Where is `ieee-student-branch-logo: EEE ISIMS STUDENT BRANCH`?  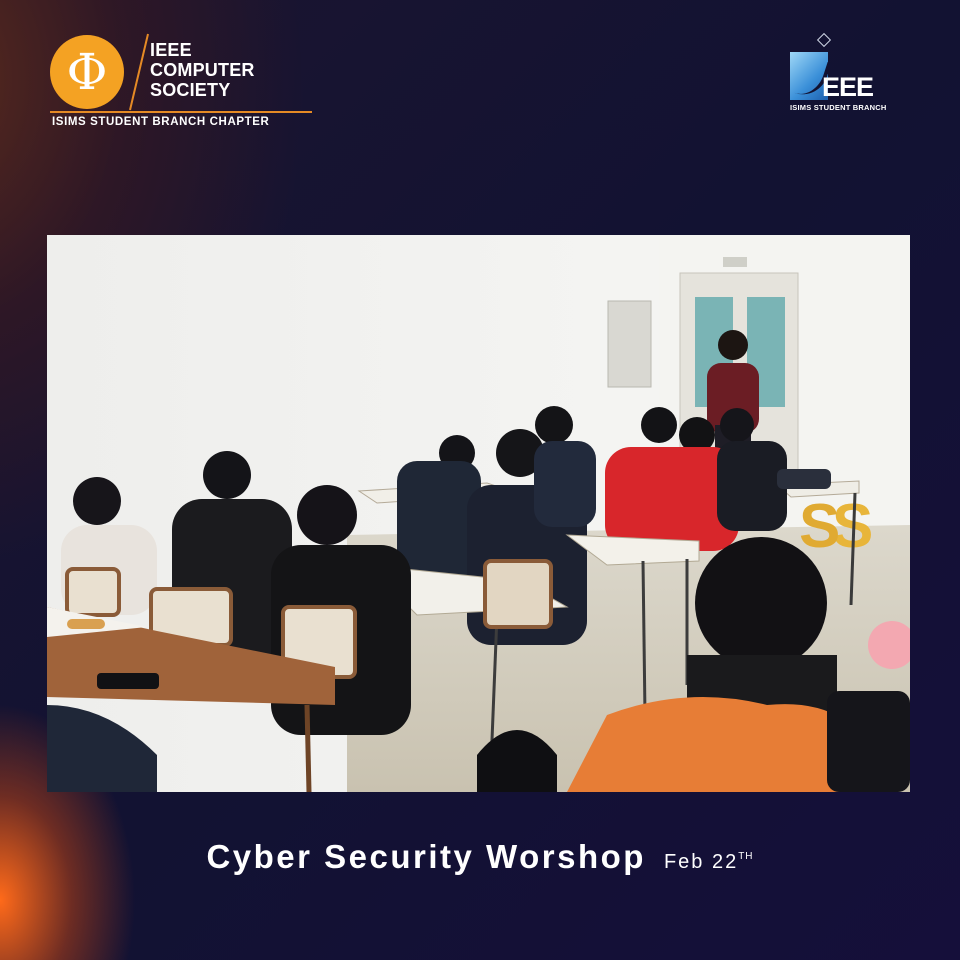 ieee-student-branch-logo: EEE ISIMS STUDENT BRANCH is located at coordinates (837, 73).